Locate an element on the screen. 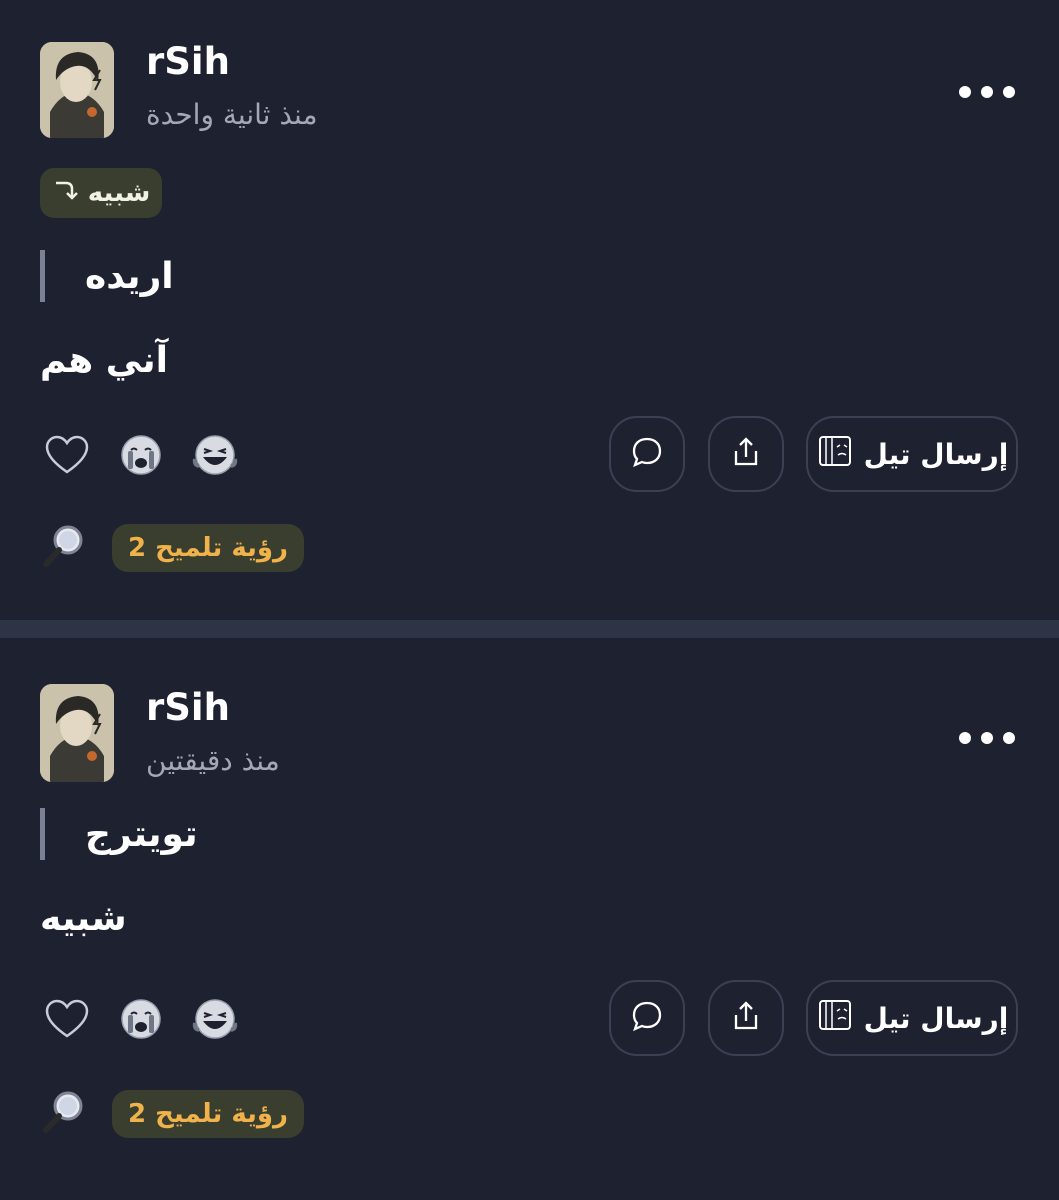 The image size is (1059, 1200). reply-arrow-icon is located at coordinates (65, 193).